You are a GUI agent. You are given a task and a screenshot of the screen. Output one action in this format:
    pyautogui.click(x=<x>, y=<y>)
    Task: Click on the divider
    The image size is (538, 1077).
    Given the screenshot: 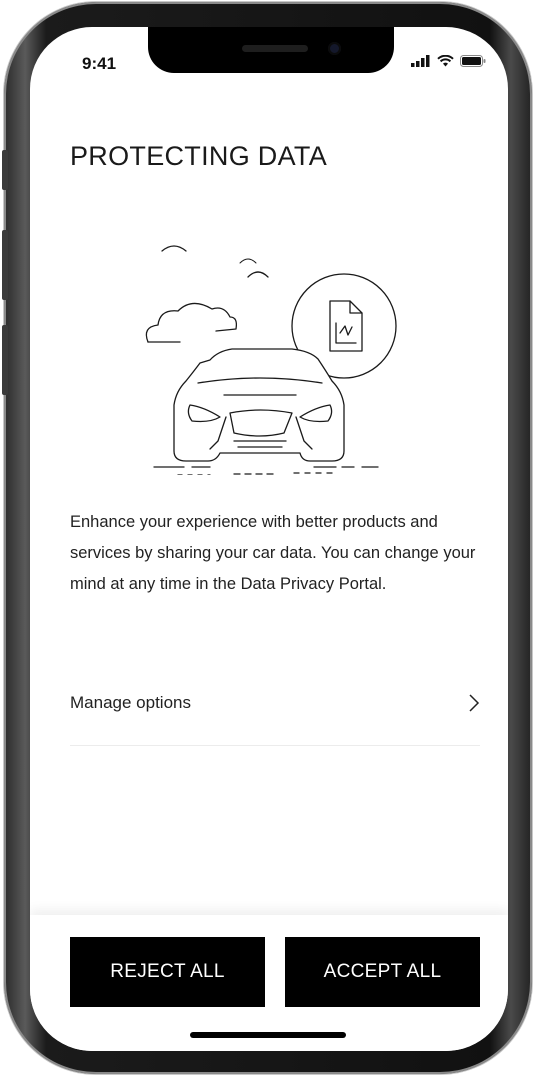 What is the action you would take?
    pyautogui.click(x=275, y=745)
    